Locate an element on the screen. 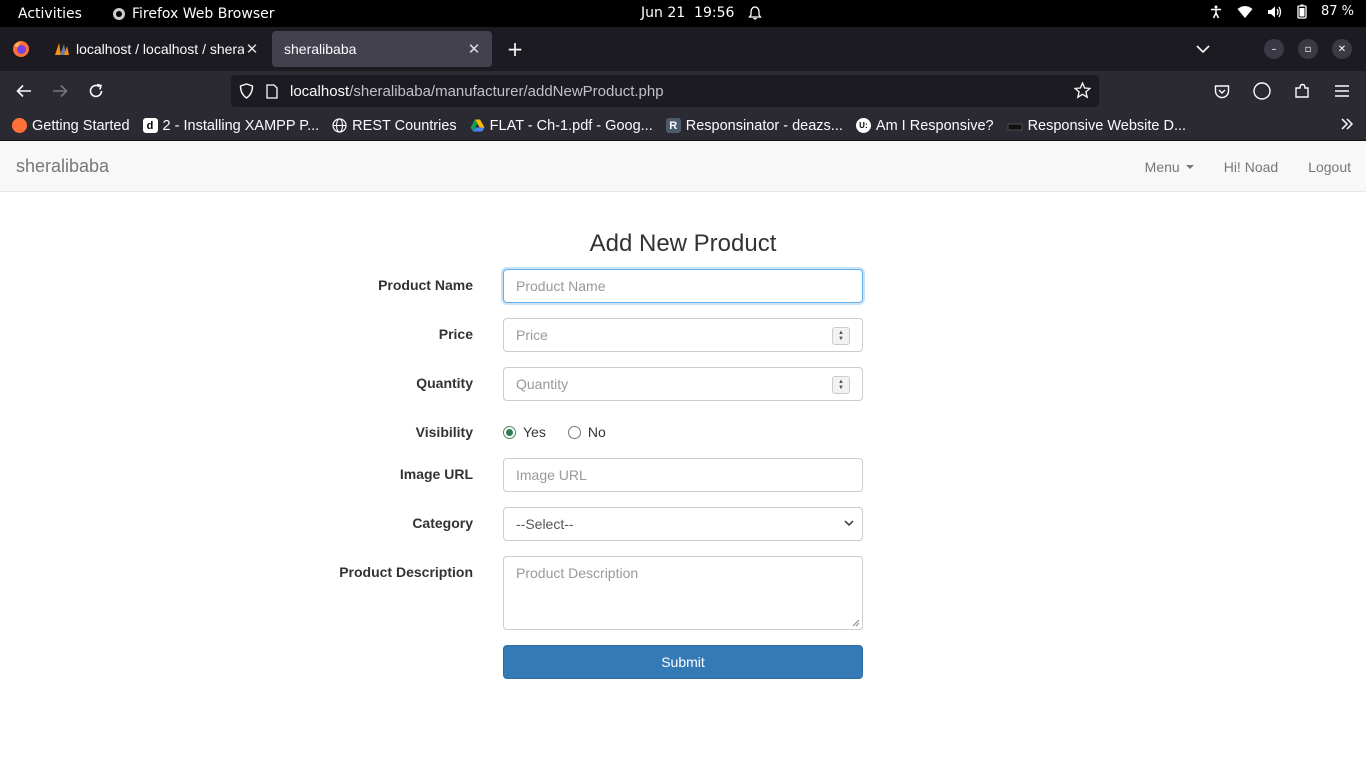 This screenshot has height=768, width=1366. account-icon is located at coordinates (1262, 91).